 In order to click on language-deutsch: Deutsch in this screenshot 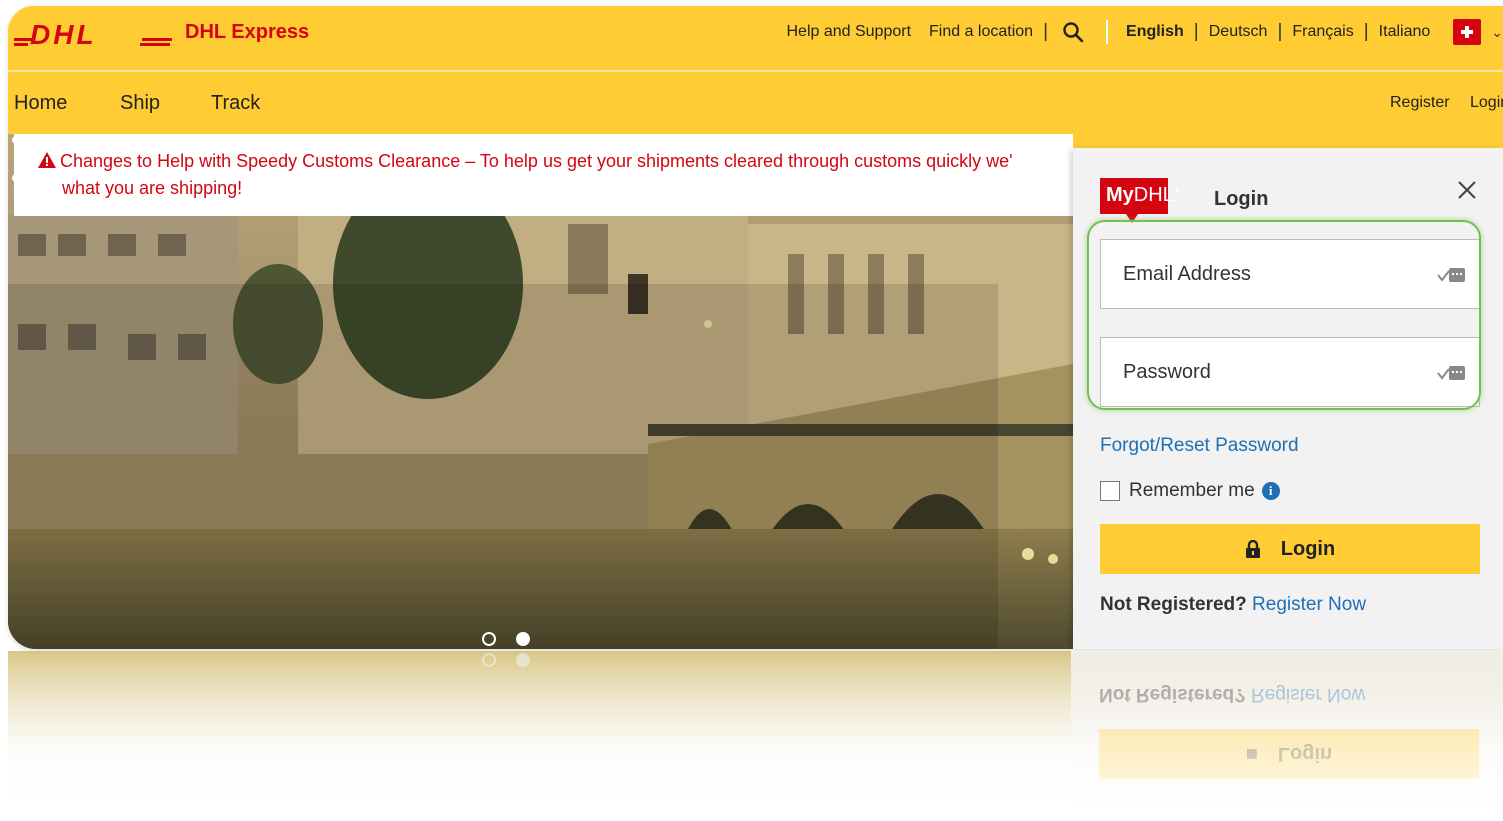, I will do `click(1238, 32)`.